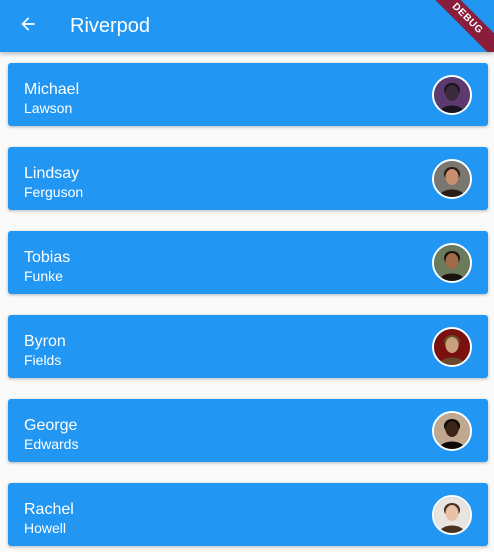 This screenshot has width=494, height=552. Describe the element at coordinates (45, 341) in the screenshot. I see `first-name: Byron` at that location.